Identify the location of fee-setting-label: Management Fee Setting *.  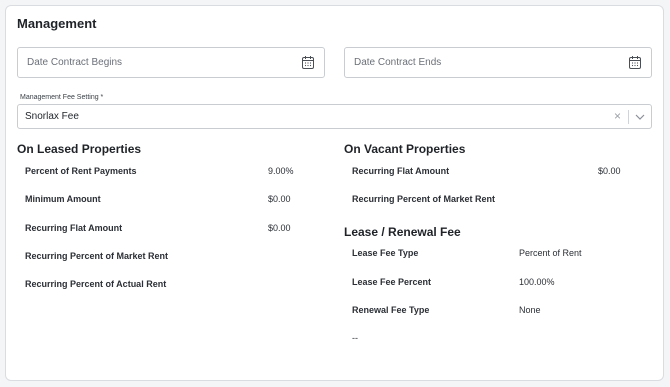
(62, 97).